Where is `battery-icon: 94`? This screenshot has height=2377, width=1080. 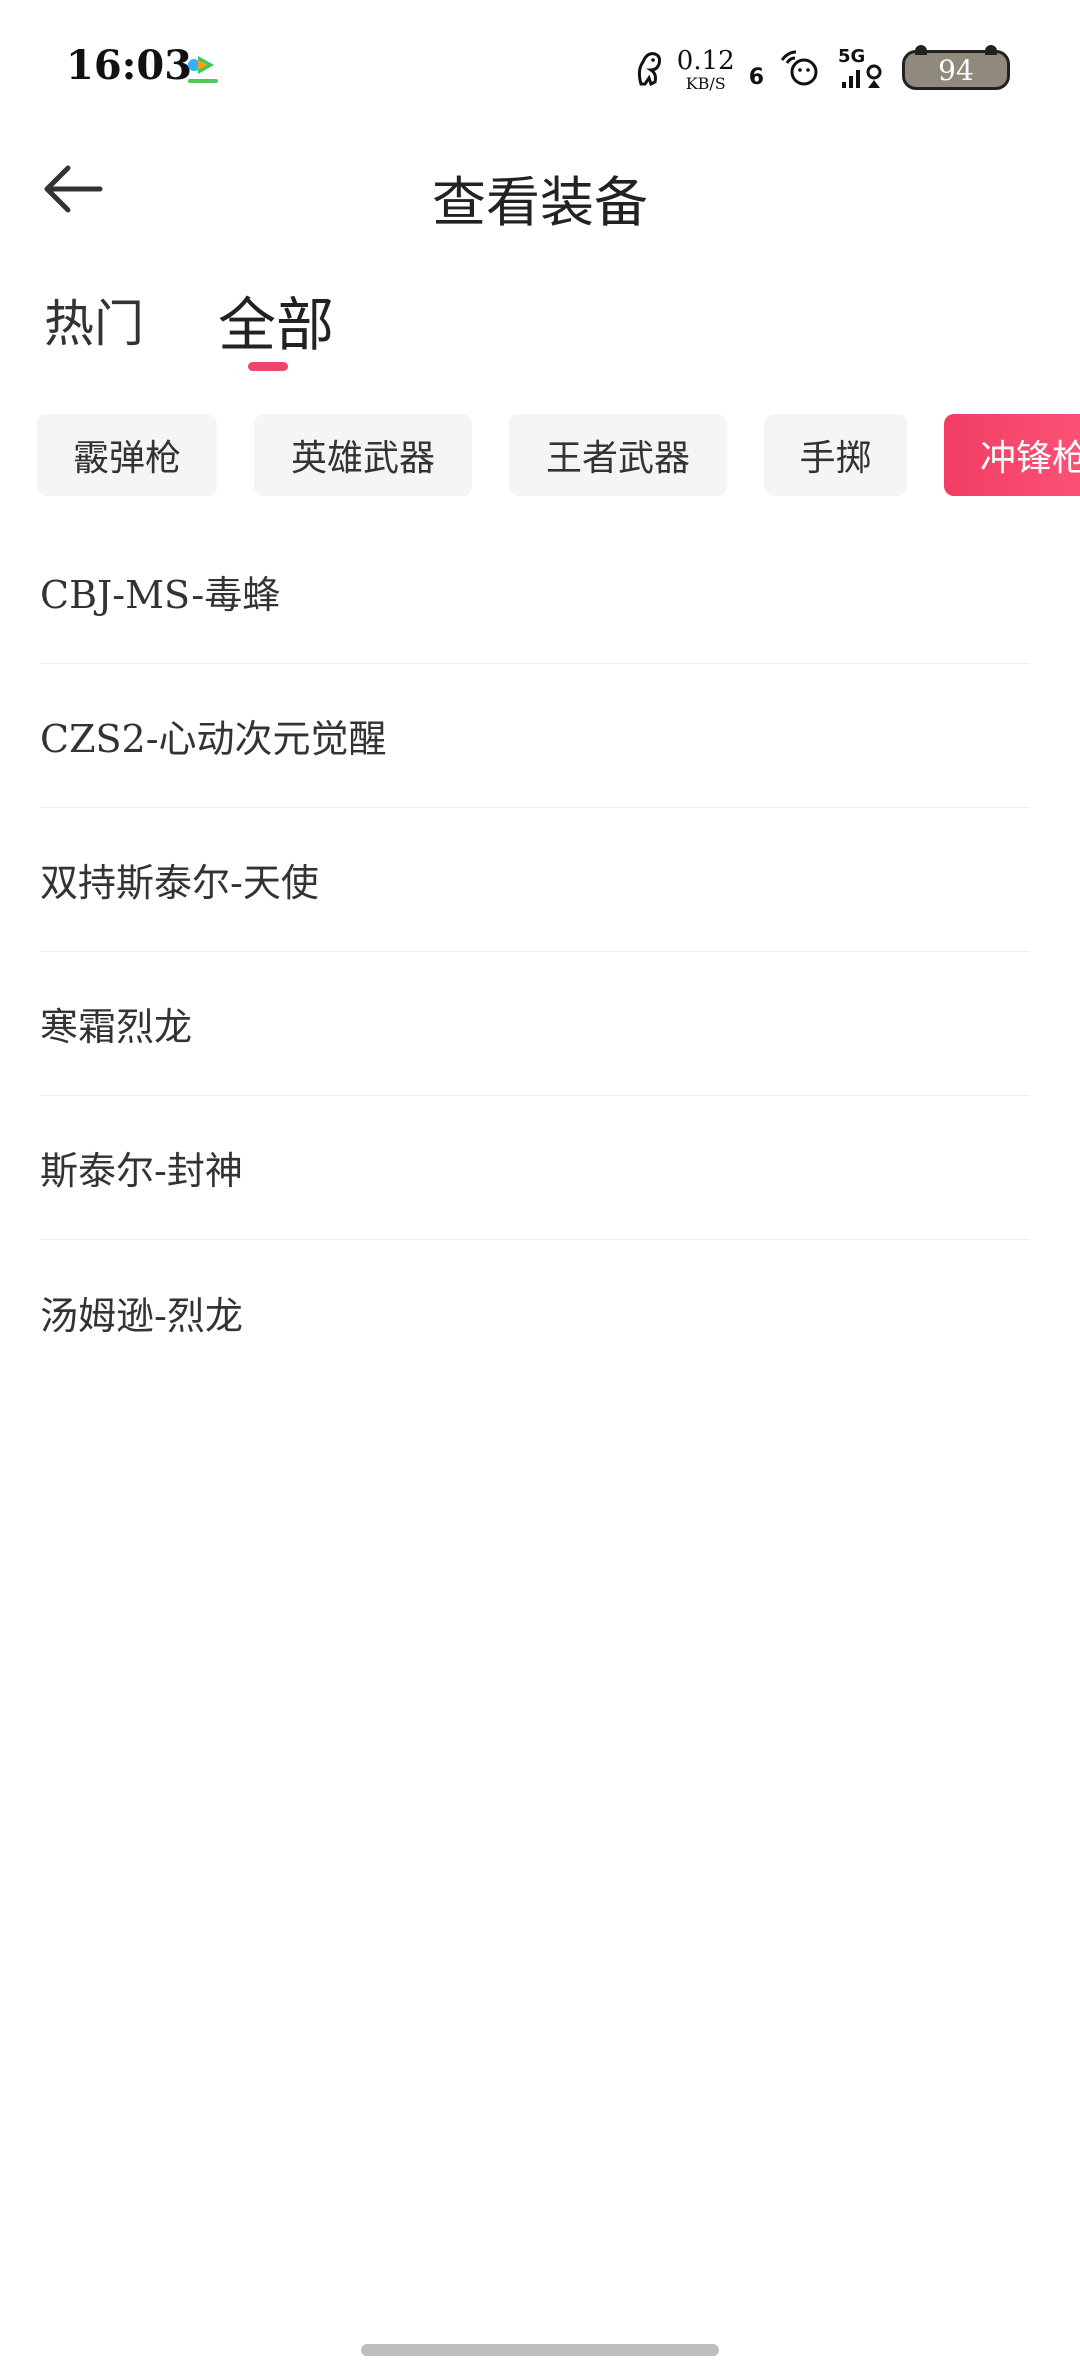 battery-icon: 94 is located at coordinates (956, 67).